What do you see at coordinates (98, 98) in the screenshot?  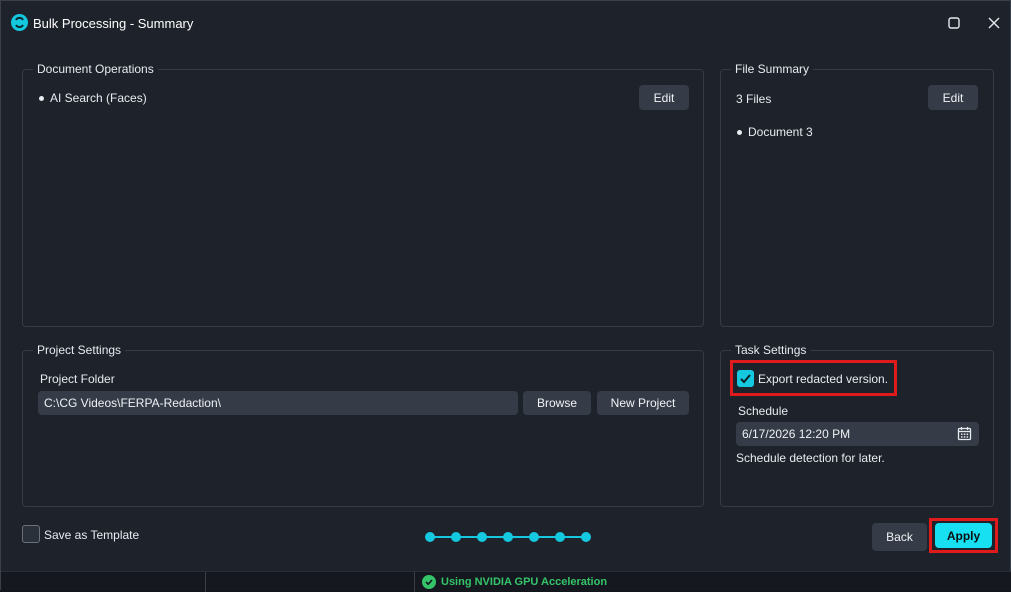 I see `operation-item-label: AI Search (Faces)` at bounding box center [98, 98].